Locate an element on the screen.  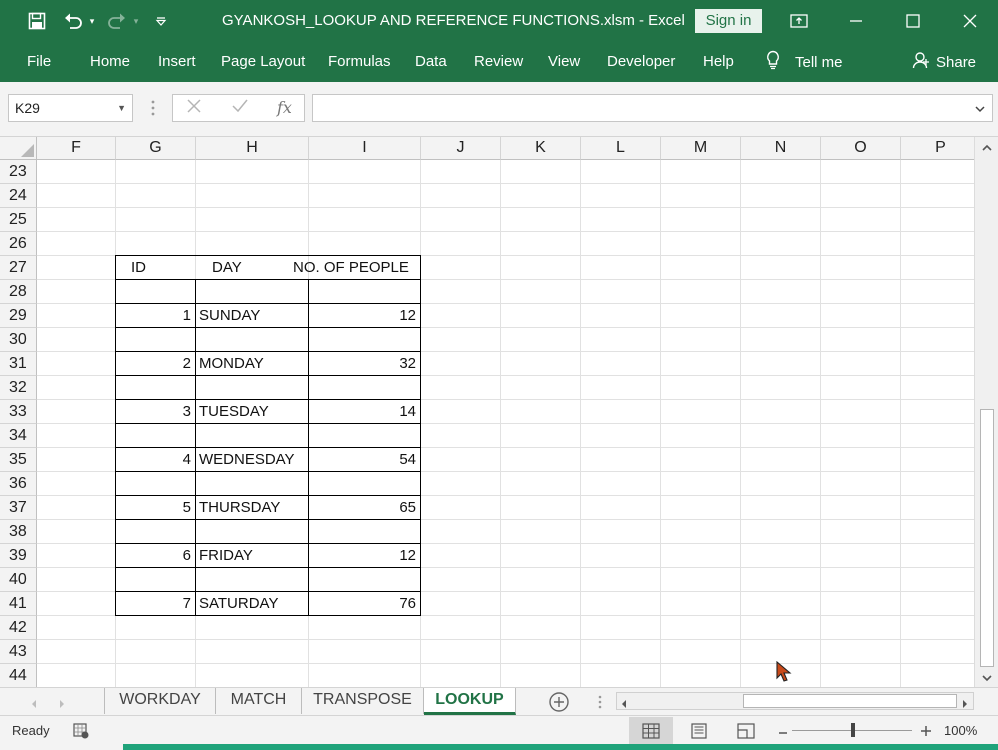
tab-insert: Insert is located at coordinates (177, 62).